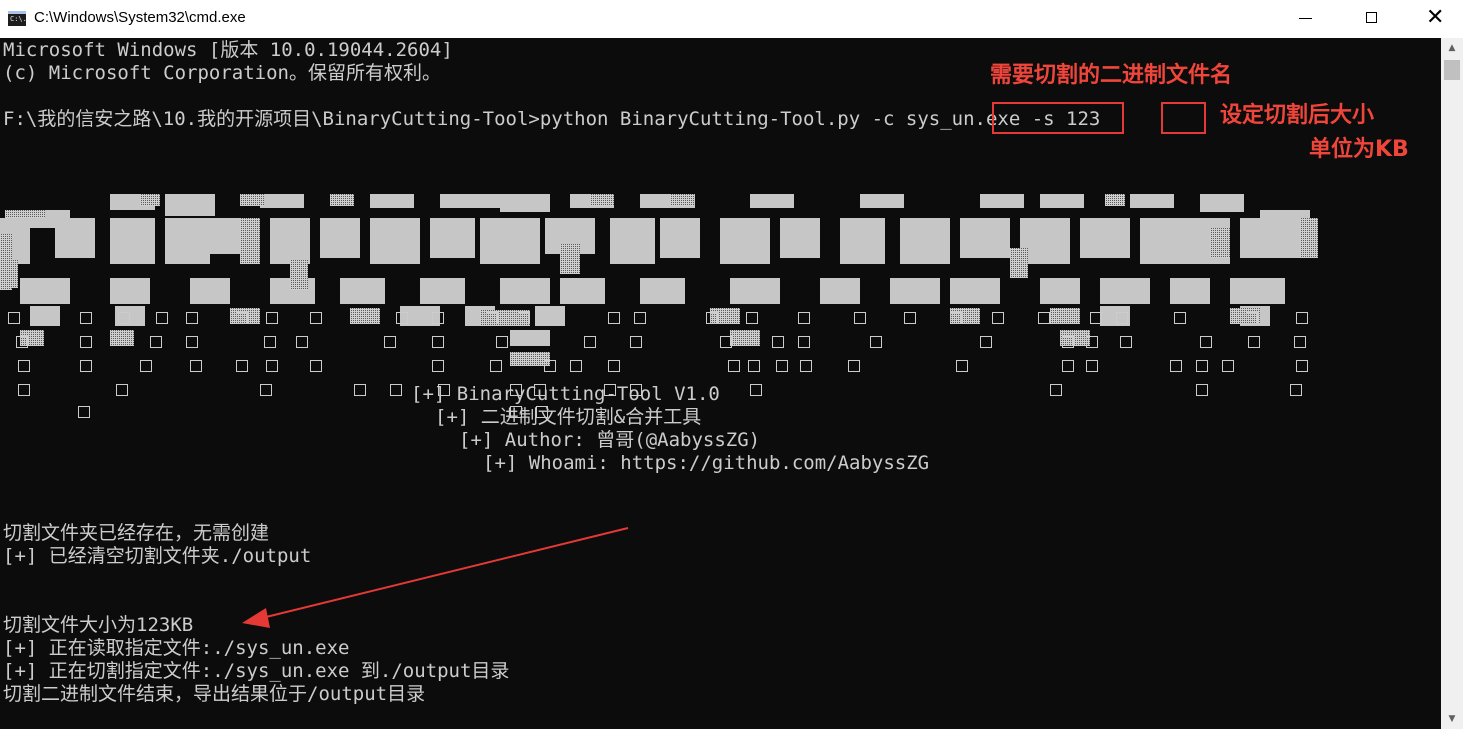  I want to click on console-icon: C:\., so click(17, 18).